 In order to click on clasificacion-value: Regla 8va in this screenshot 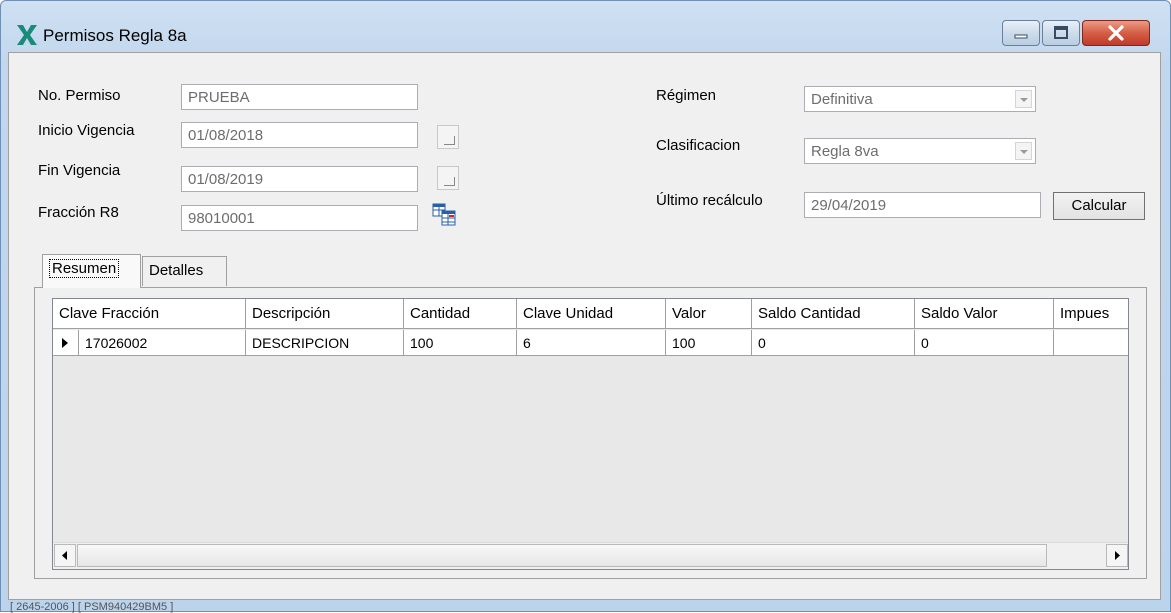, I will do `click(845, 151)`.